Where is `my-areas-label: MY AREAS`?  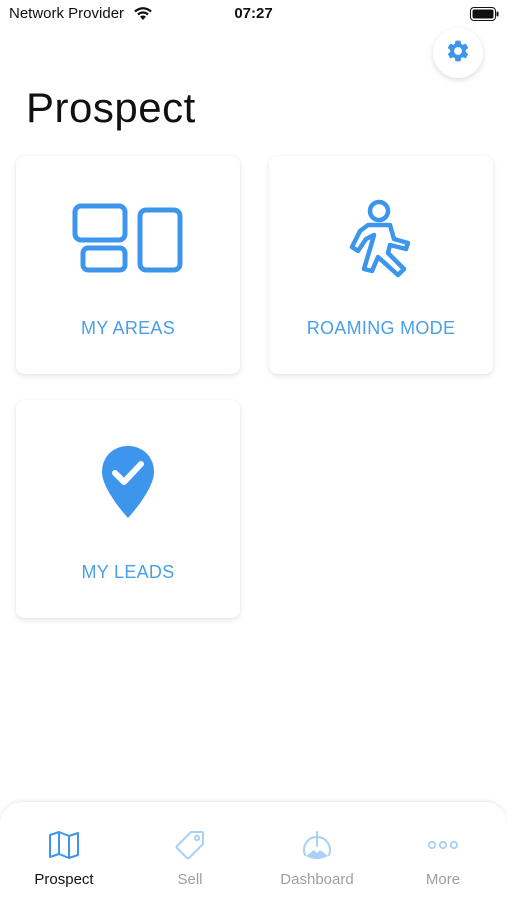 my-areas-label: MY AREAS is located at coordinates (128, 328).